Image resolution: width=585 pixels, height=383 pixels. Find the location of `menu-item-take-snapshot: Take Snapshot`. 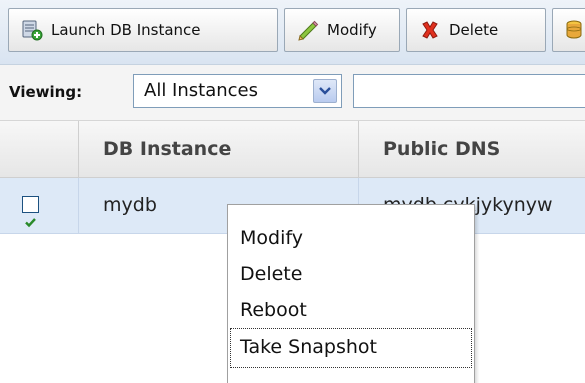

menu-item-take-snapshot: Take Snapshot is located at coordinates (351, 348).